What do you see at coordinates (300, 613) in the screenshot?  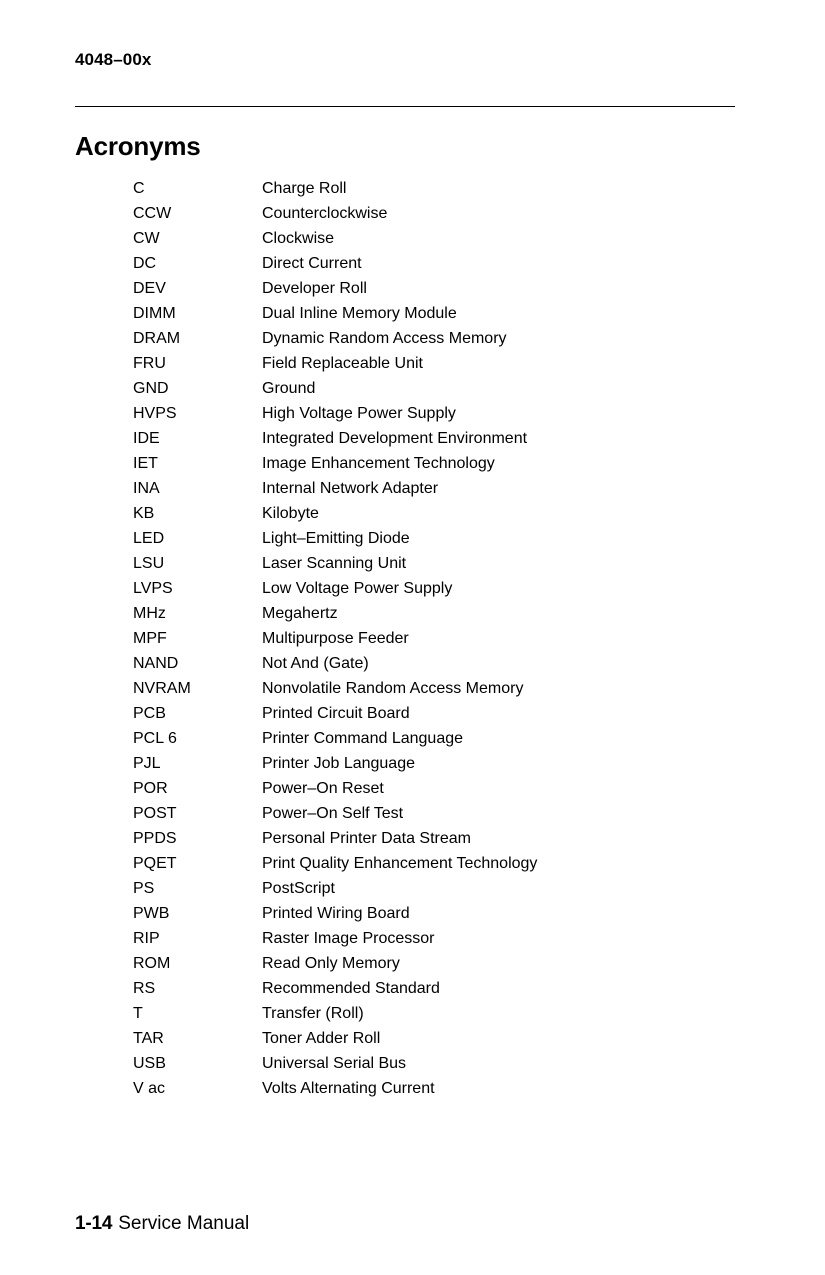 I see `acronym-definition: Megahertz` at bounding box center [300, 613].